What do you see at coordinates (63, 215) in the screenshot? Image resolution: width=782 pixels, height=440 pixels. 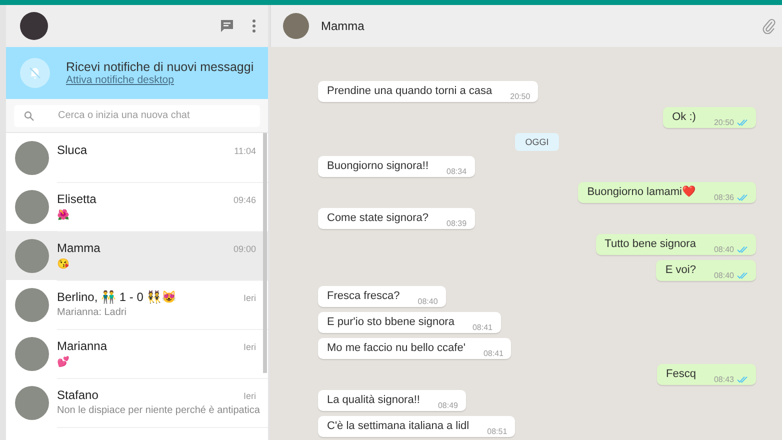 I see `message-preview: 🌺` at bounding box center [63, 215].